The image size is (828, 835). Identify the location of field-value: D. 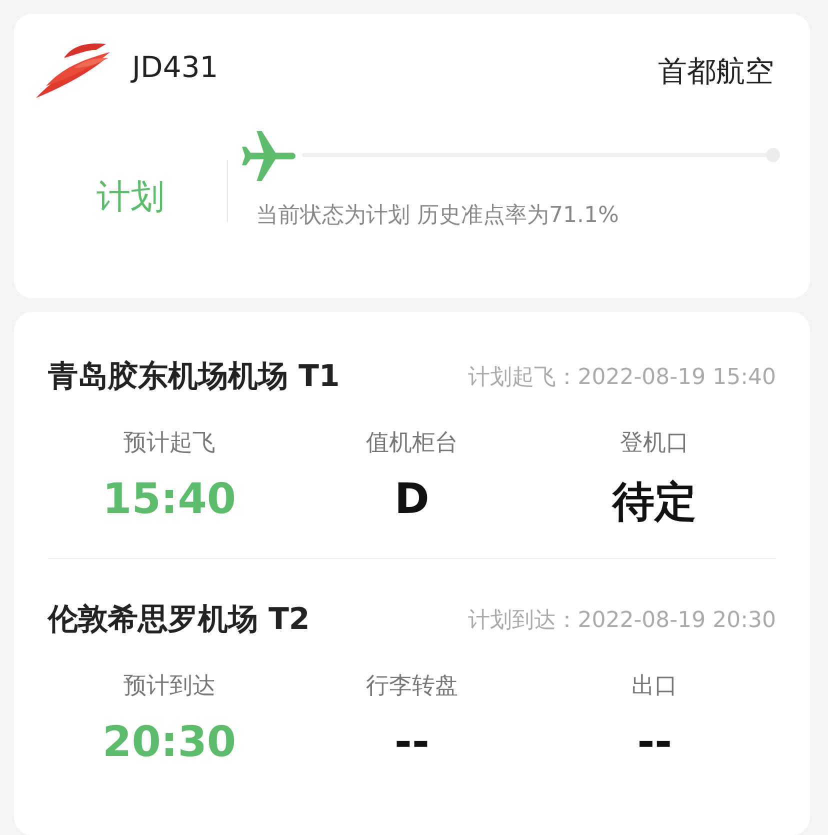
(412, 498).